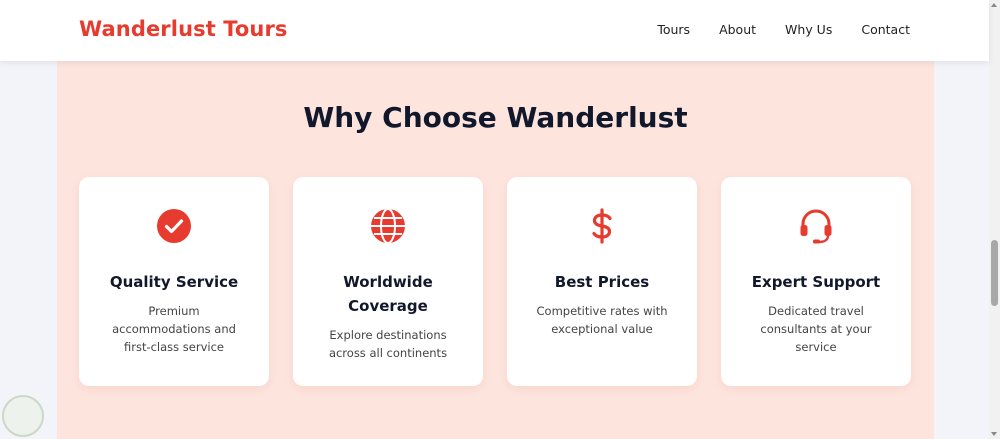  What do you see at coordinates (388, 294) in the screenshot?
I see `card-title: Worldwide Coverage` at bounding box center [388, 294].